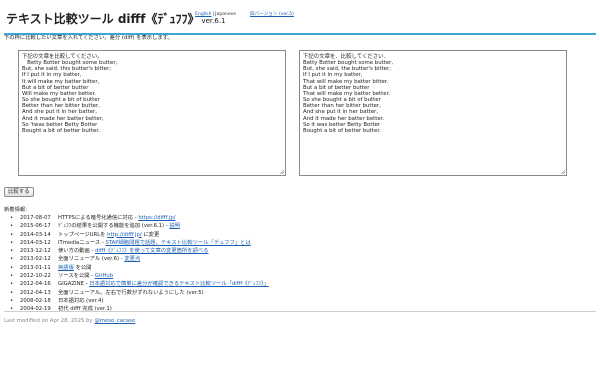 This screenshot has width=600, height=375. I want to click on news-date: 2013-02-12, so click(35, 259).